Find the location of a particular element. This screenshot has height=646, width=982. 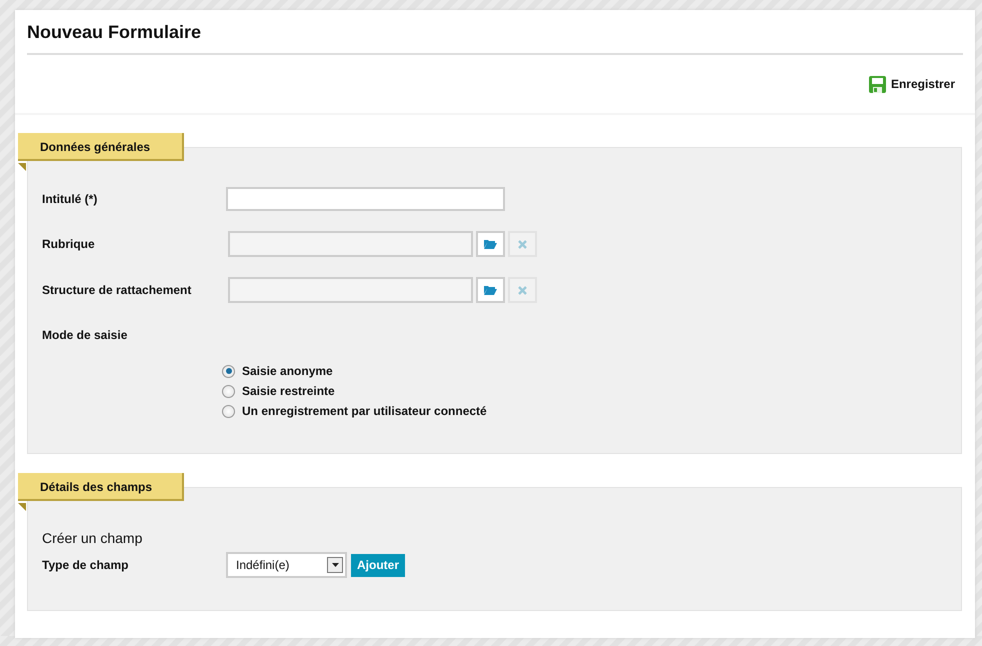

option-label: Un enregistrement par utilisateur connecté is located at coordinates (364, 411).